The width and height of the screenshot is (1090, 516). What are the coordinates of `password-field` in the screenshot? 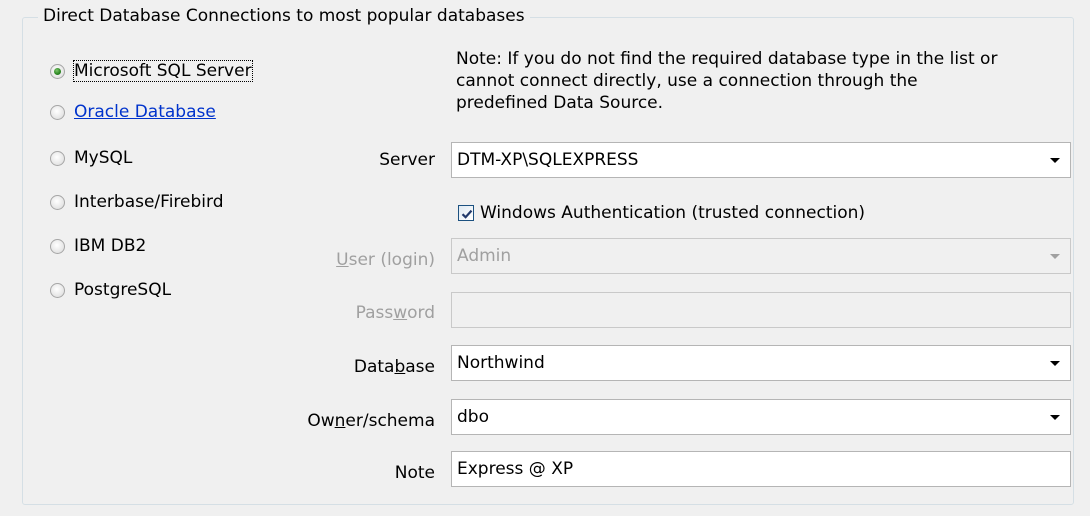 It's located at (761, 310).